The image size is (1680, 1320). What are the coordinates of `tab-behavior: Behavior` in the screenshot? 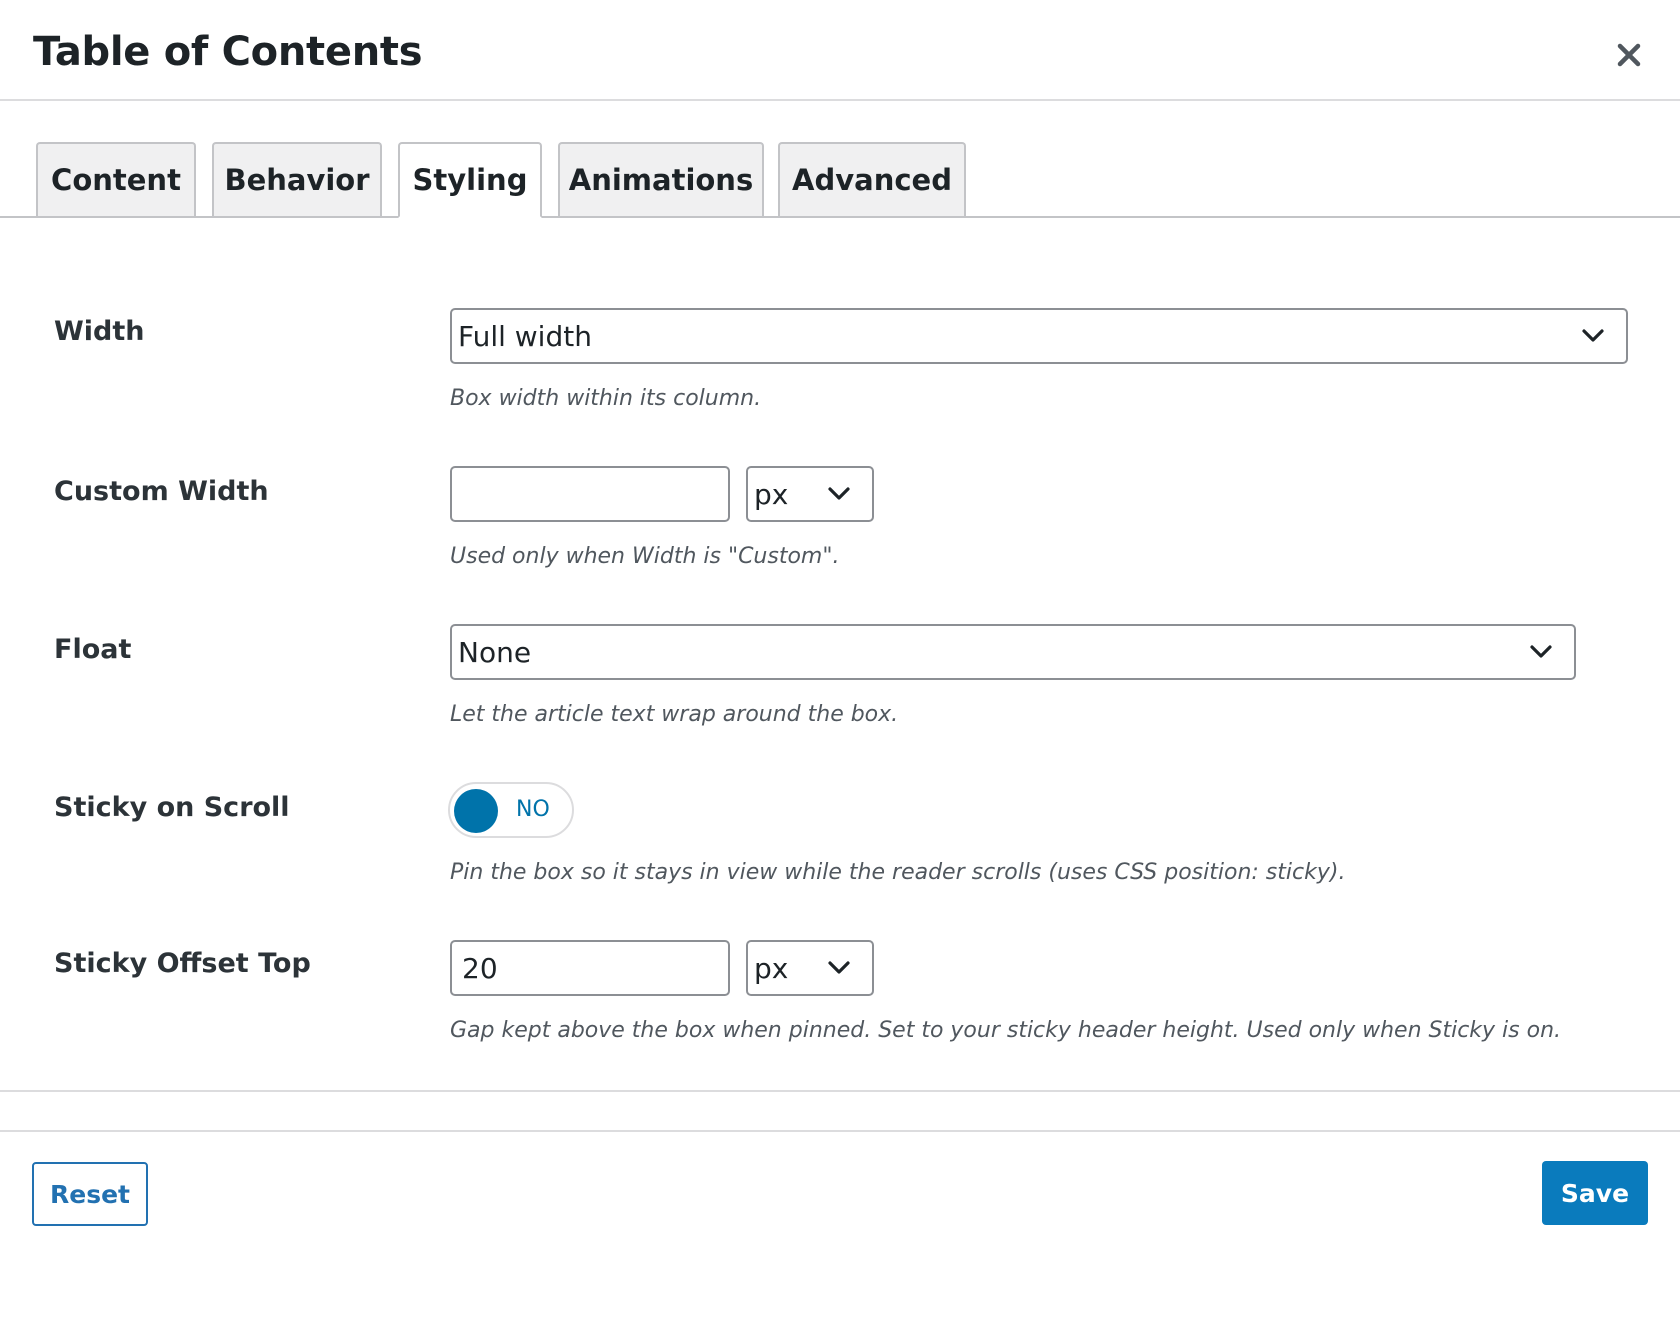 It's located at (297, 179).